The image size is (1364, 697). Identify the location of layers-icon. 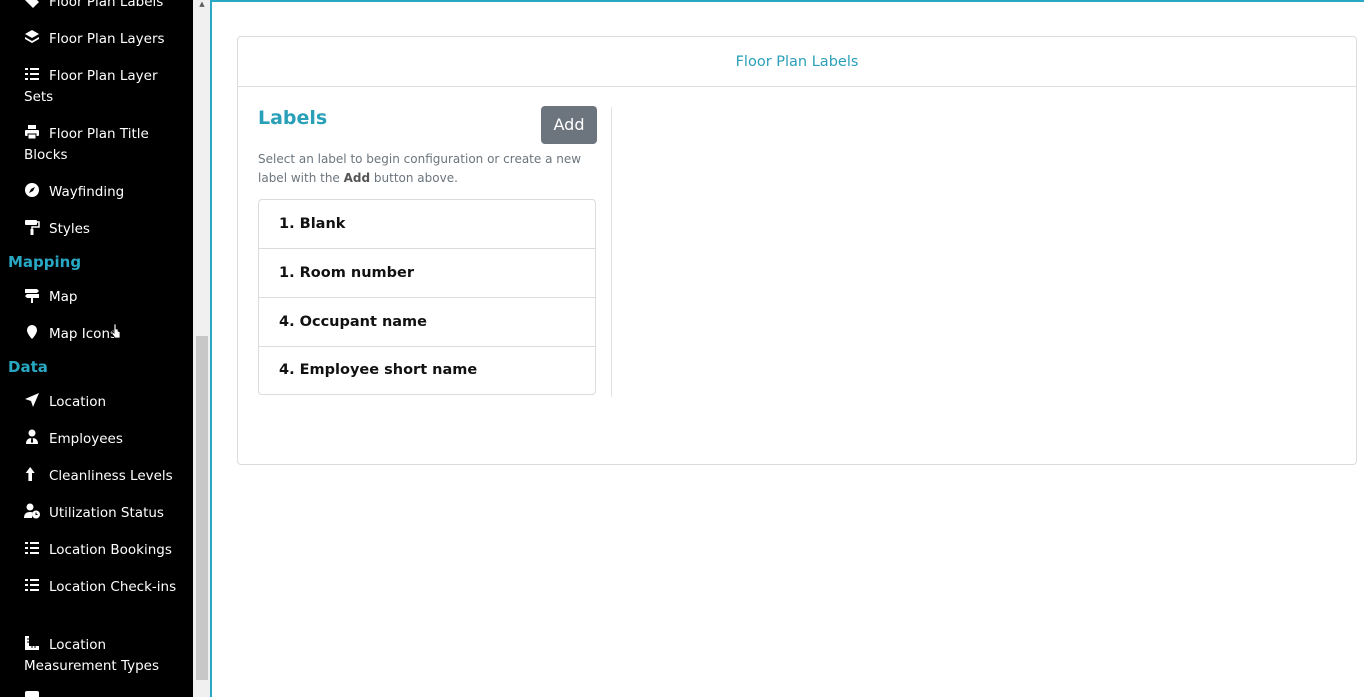
(32, 37).